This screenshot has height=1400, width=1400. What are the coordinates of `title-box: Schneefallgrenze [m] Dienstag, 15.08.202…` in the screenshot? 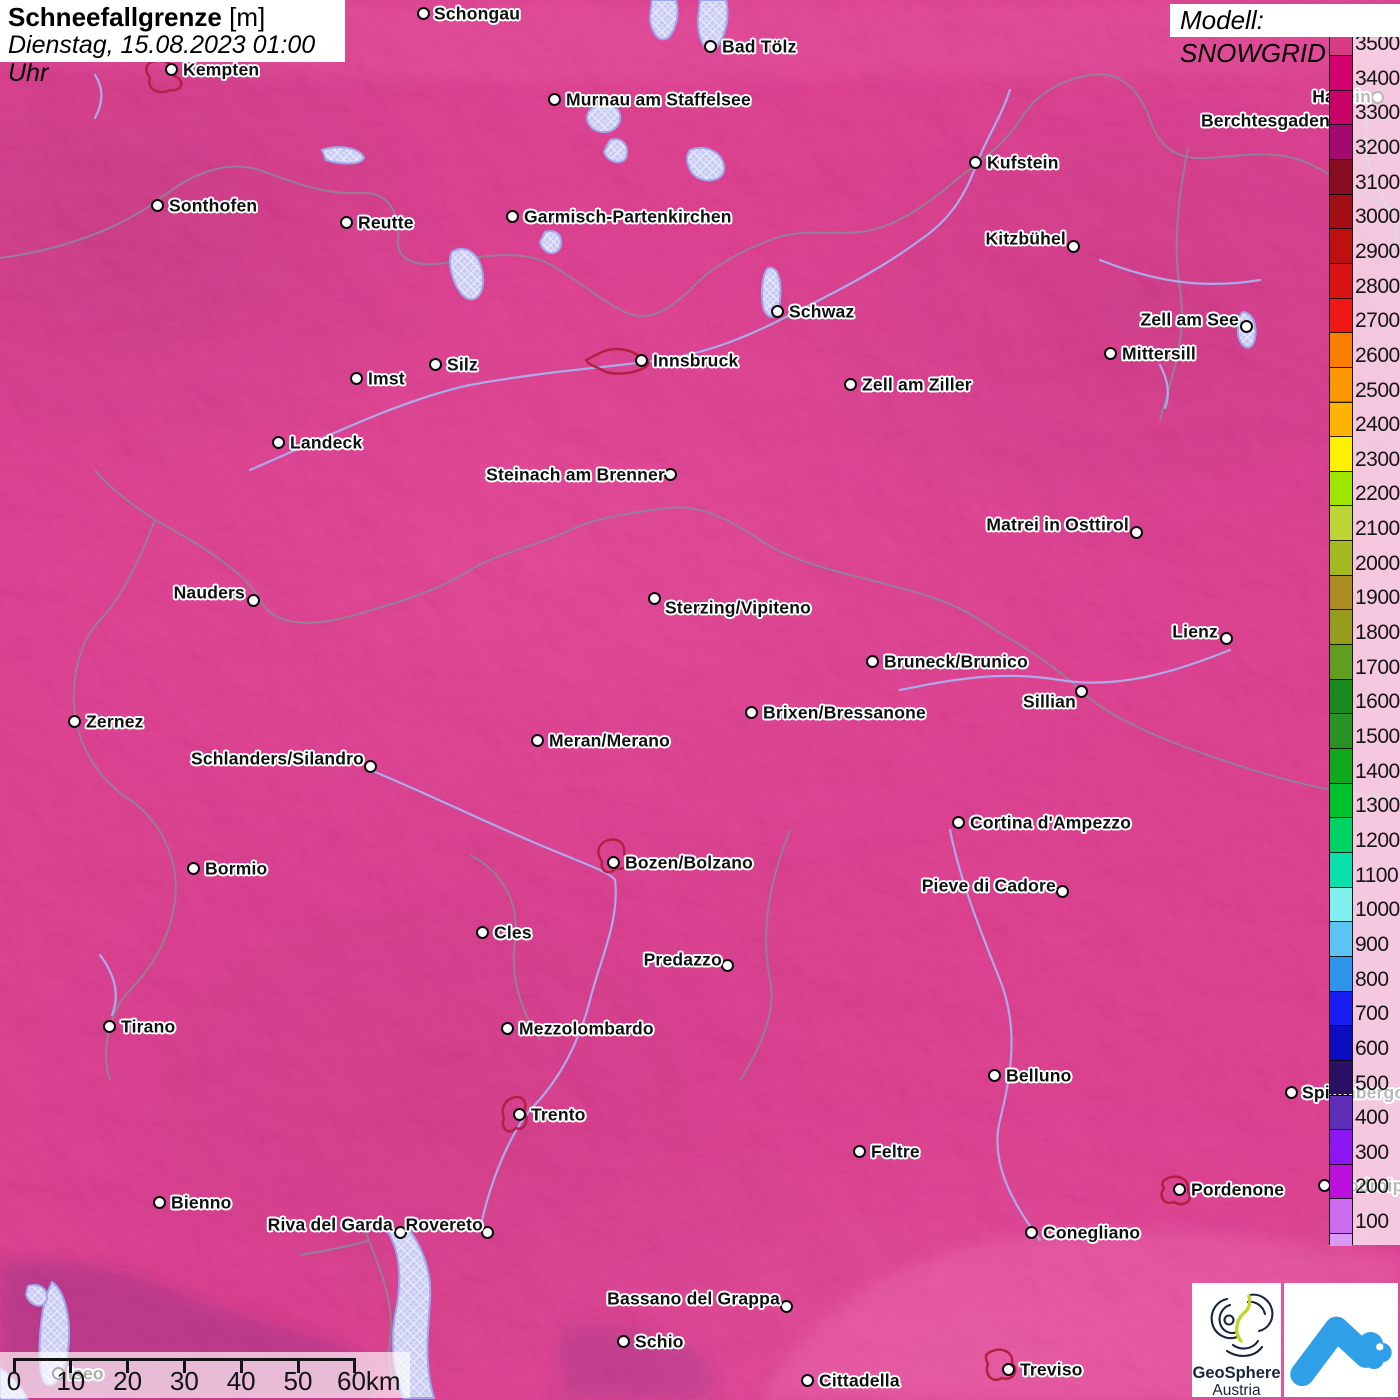 It's located at (172, 43).